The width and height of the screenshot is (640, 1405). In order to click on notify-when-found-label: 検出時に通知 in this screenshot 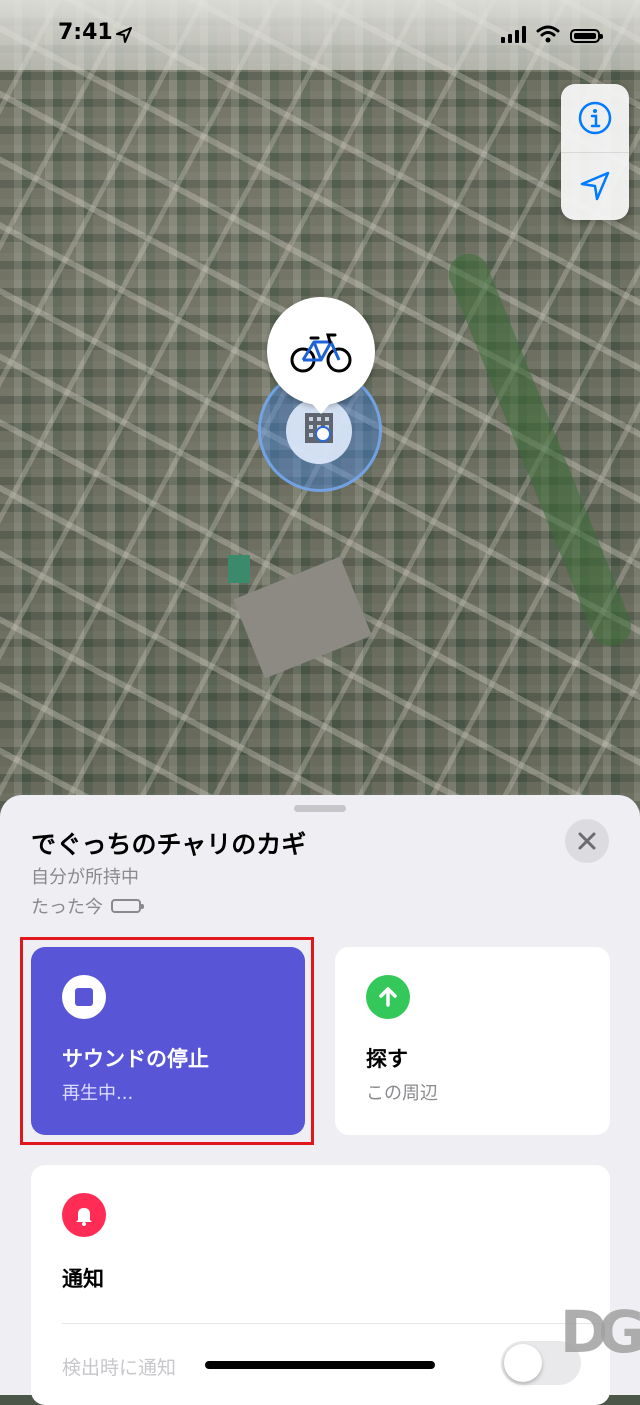, I will do `click(119, 1368)`.